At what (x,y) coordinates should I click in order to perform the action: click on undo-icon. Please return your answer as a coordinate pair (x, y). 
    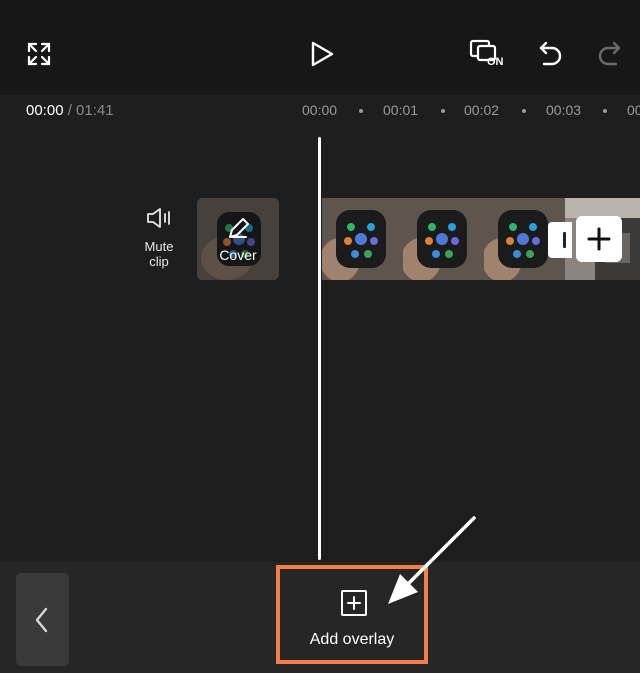
    Looking at the image, I should click on (551, 54).